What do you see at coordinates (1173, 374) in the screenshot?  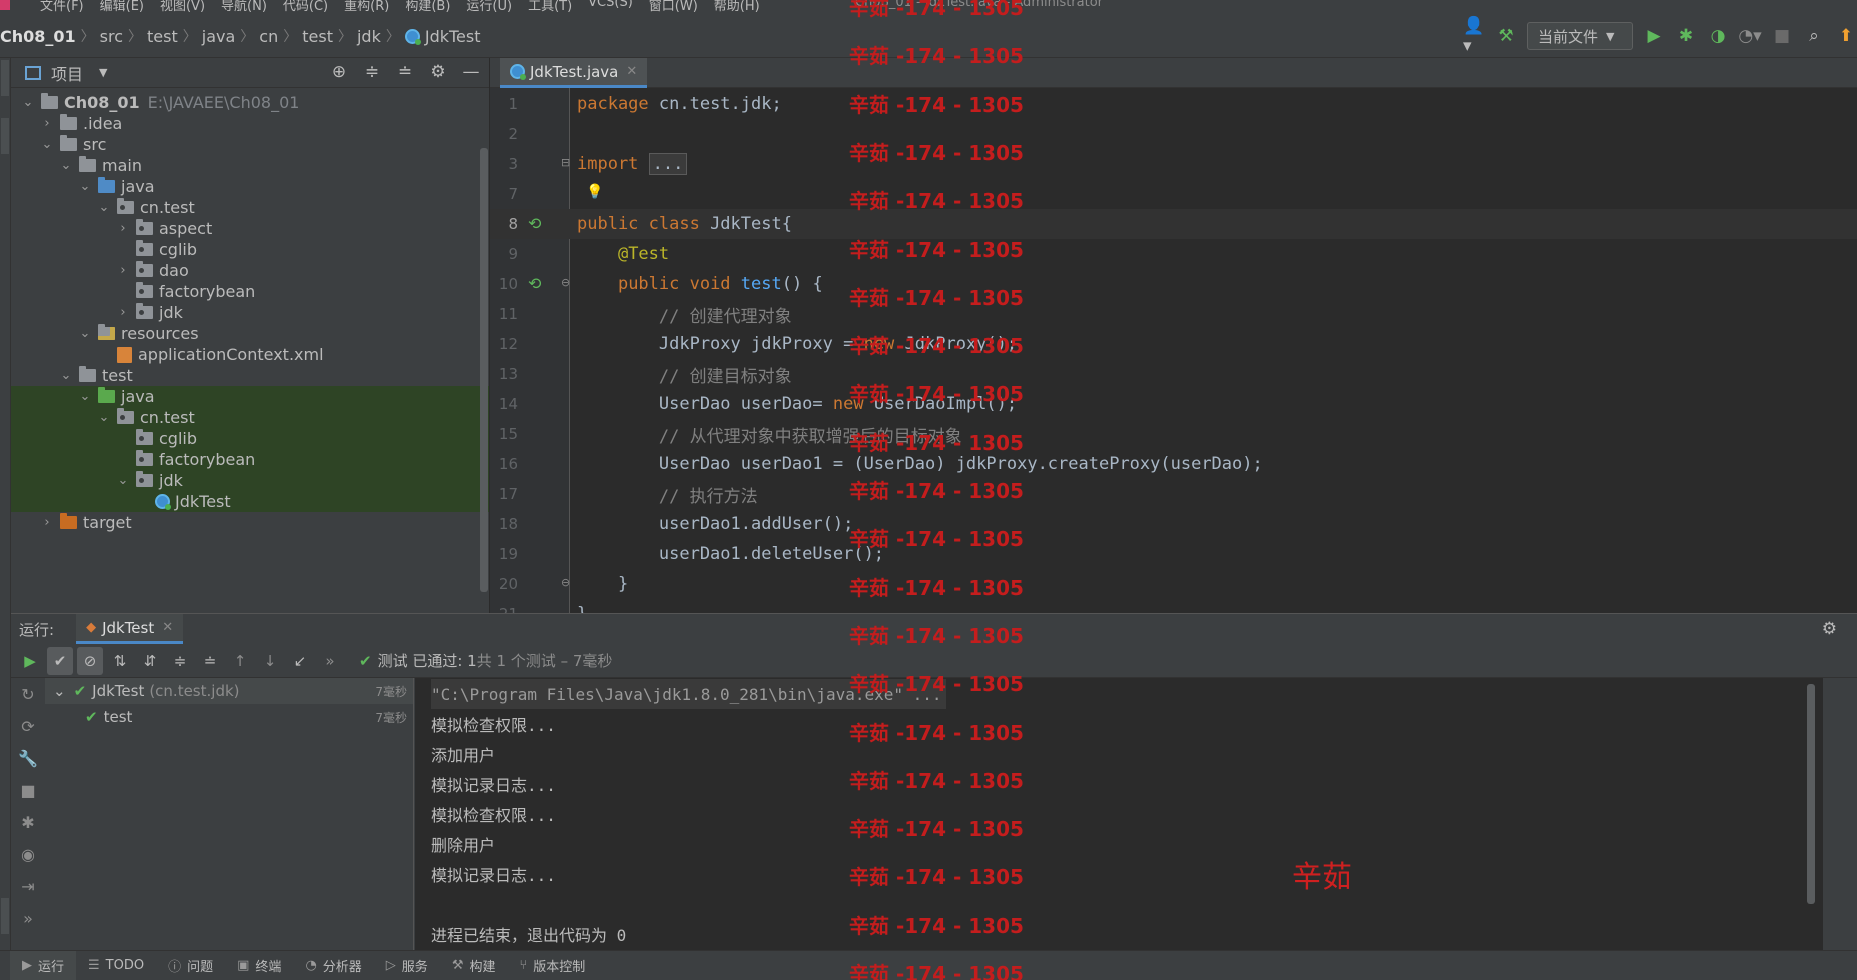 I see `code-line: 13 // 创建目标对象` at bounding box center [1173, 374].